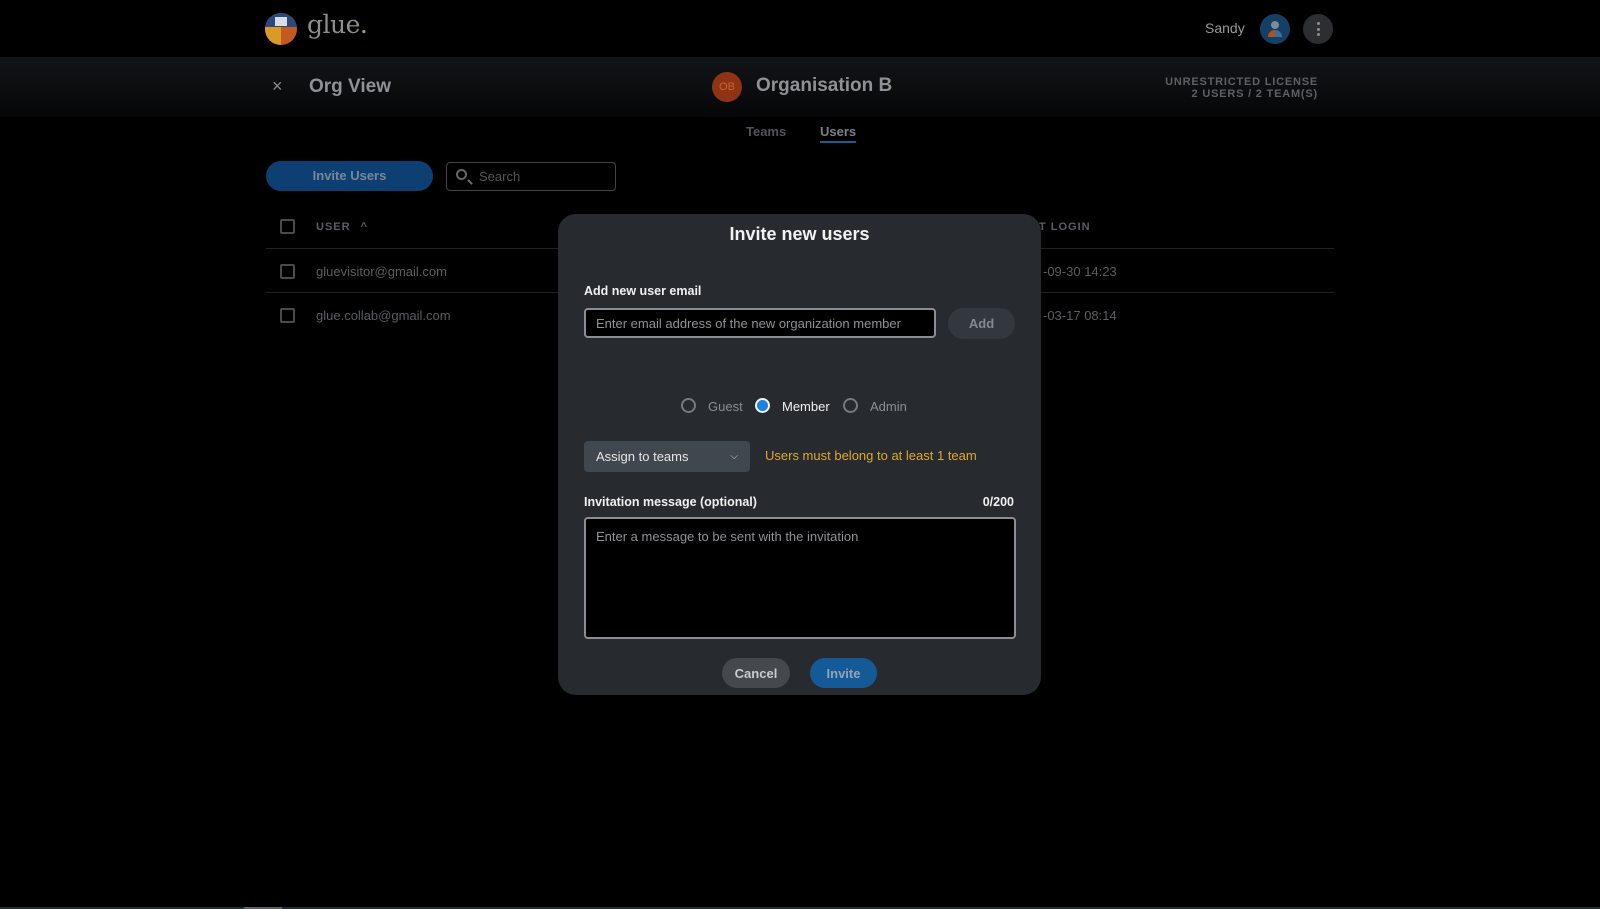 This screenshot has height=909, width=1600. What do you see at coordinates (1080, 271) in the screenshot?
I see `last-login: -09-30 14:23` at bounding box center [1080, 271].